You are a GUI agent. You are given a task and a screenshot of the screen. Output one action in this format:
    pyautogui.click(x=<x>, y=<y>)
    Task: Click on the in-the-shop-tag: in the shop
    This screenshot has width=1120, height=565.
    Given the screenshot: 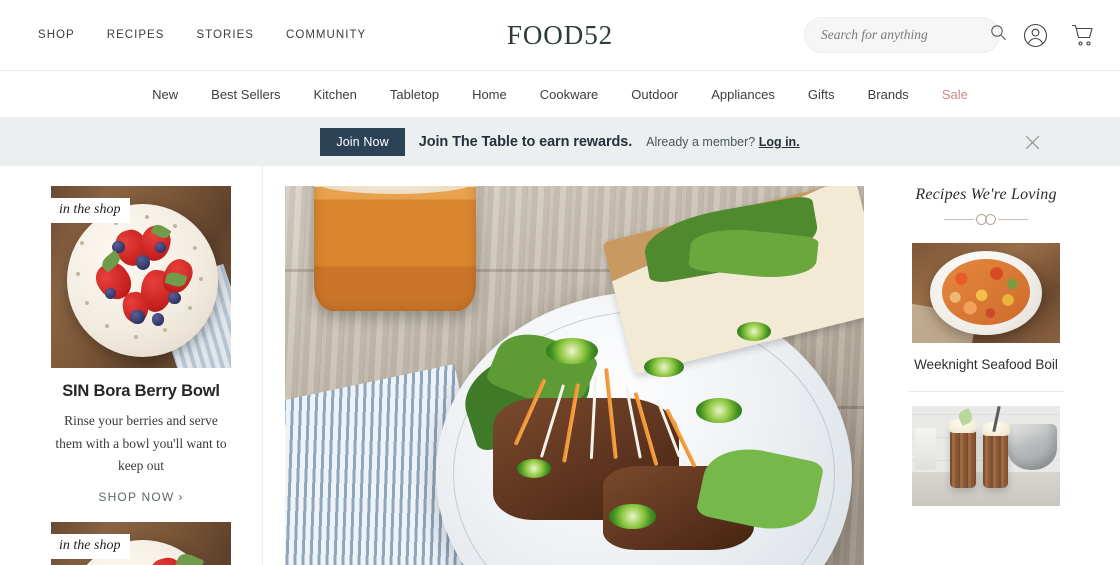 What is the action you would take?
    pyautogui.click(x=91, y=210)
    